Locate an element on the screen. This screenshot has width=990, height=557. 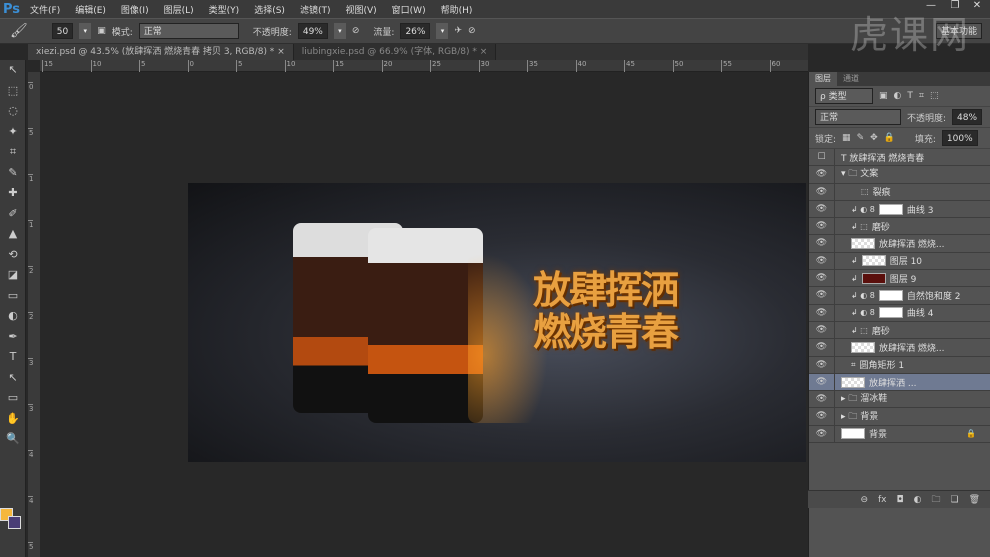
layer-row: 👁 ↲ ◐ 8 自然饱和度 2 is located at coordinates (899, 296).